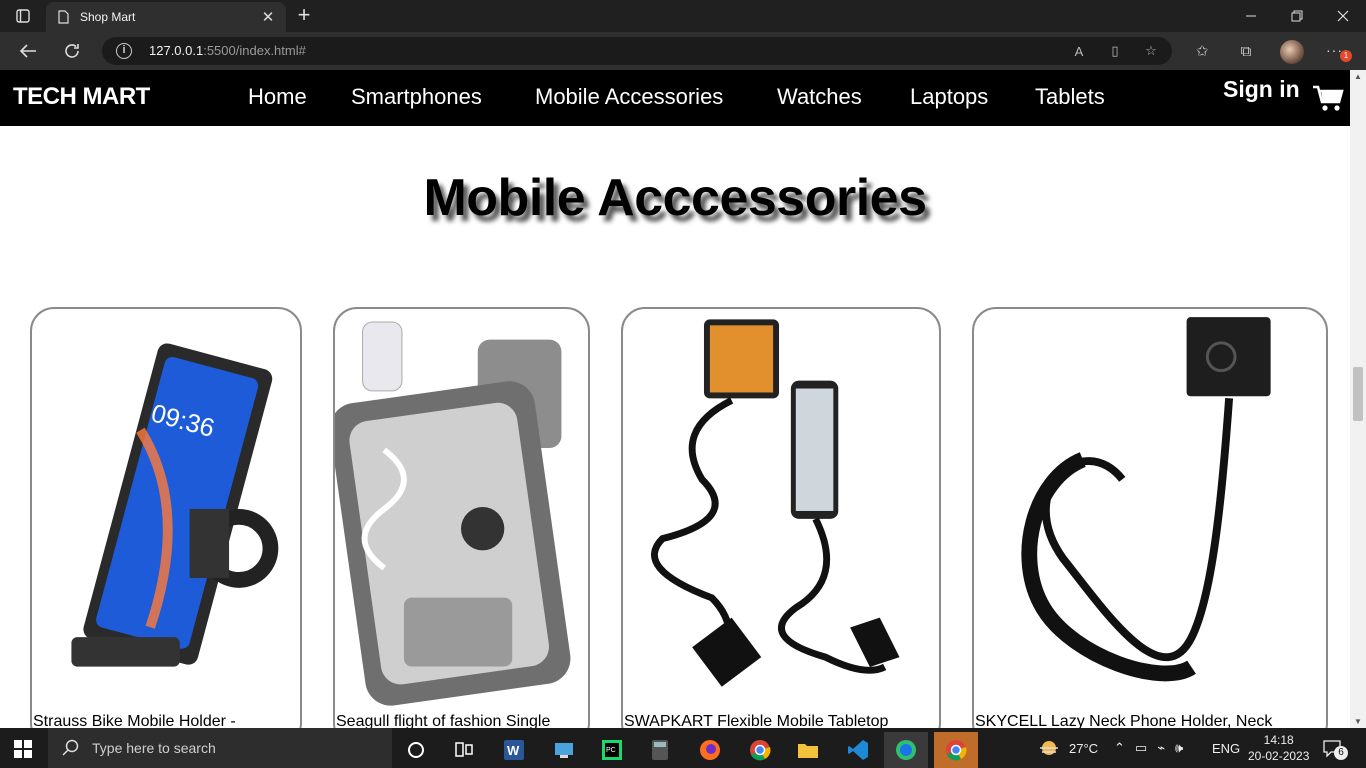 The height and width of the screenshot is (768, 1366). What do you see at coordinates (443, 720) in the screenshot?
I see `product-name: Seagull flight of fashion Single` at bounding box center [443, 720].